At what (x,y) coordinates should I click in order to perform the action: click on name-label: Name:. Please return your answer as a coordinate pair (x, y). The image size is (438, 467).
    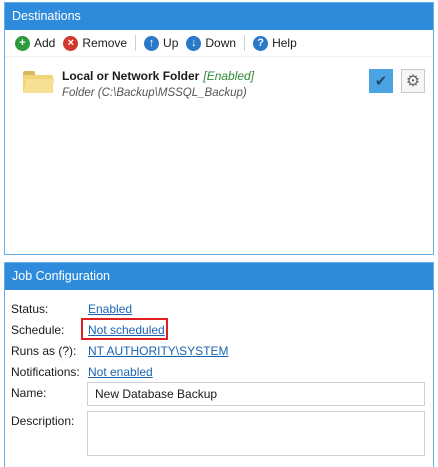
    Looking at the image, I should click on (29, 393).